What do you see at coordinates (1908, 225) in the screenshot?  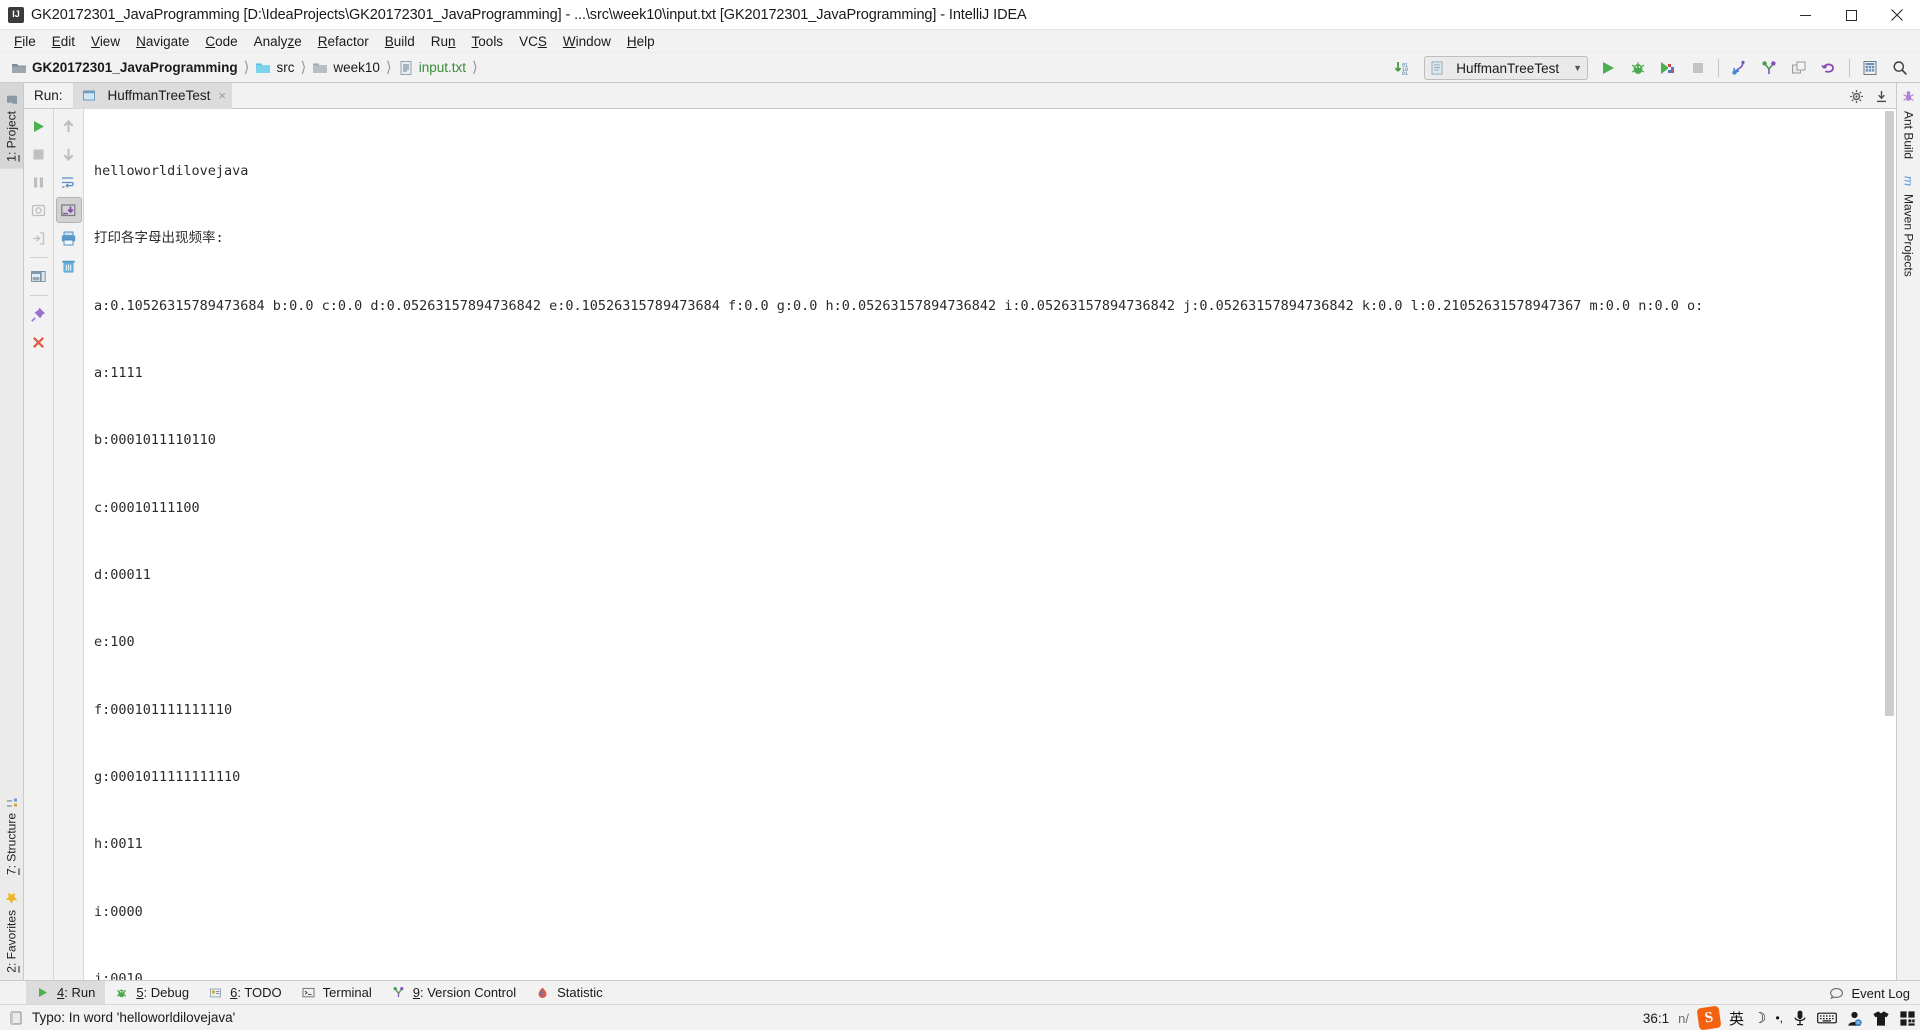 I see `sidebar-item-maven-projects: m Maven Projects` at bounding box center [1908, 225].